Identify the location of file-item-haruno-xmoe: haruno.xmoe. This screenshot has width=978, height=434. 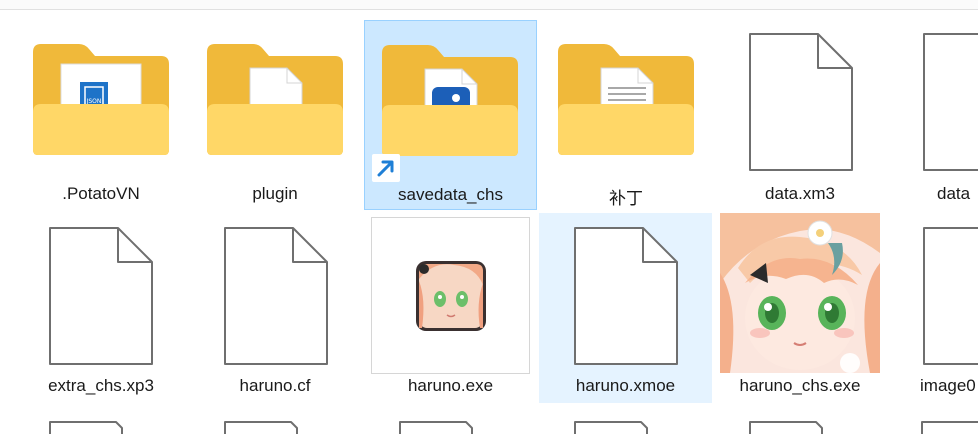
(625, 308).